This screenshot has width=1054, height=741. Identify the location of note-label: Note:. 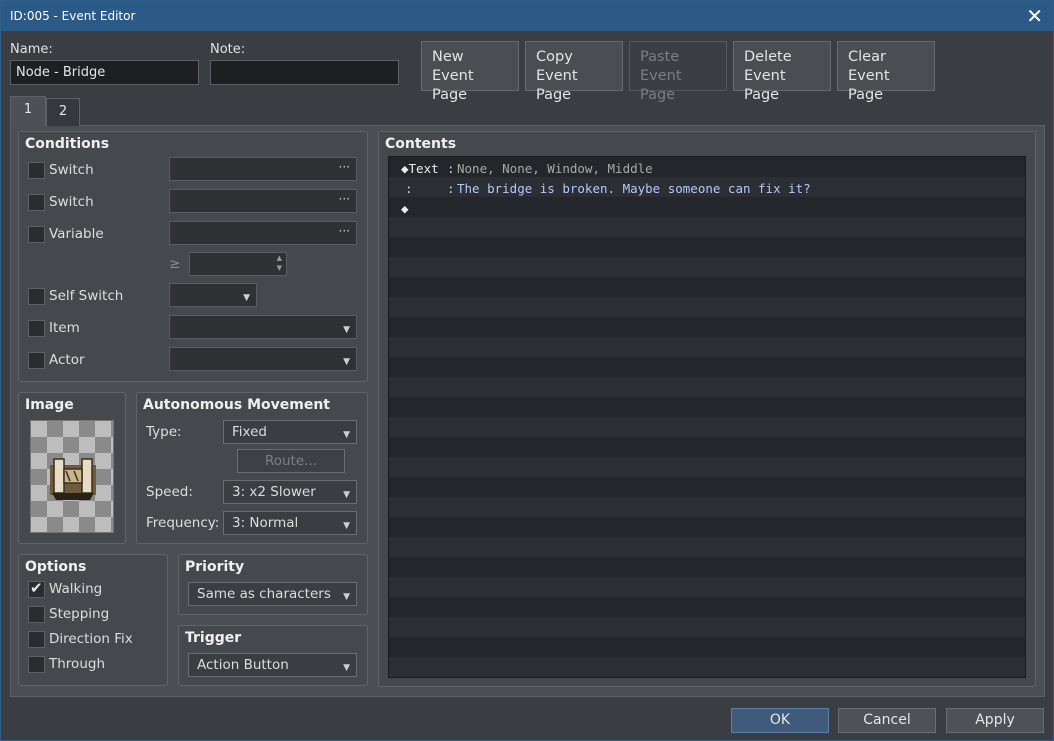
(228, 49).